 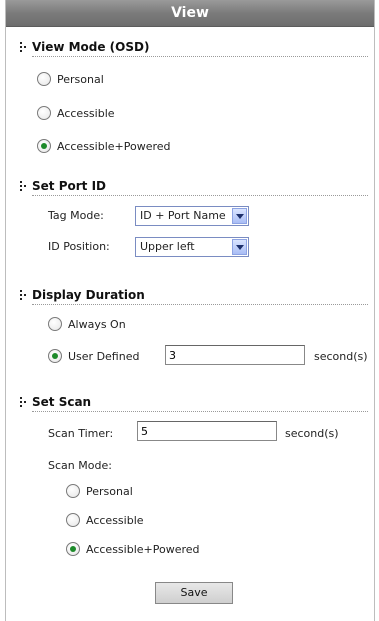 I want to click on radio-scan-accessible-powered: Accessible+Powered, so click(x=133, y=550).